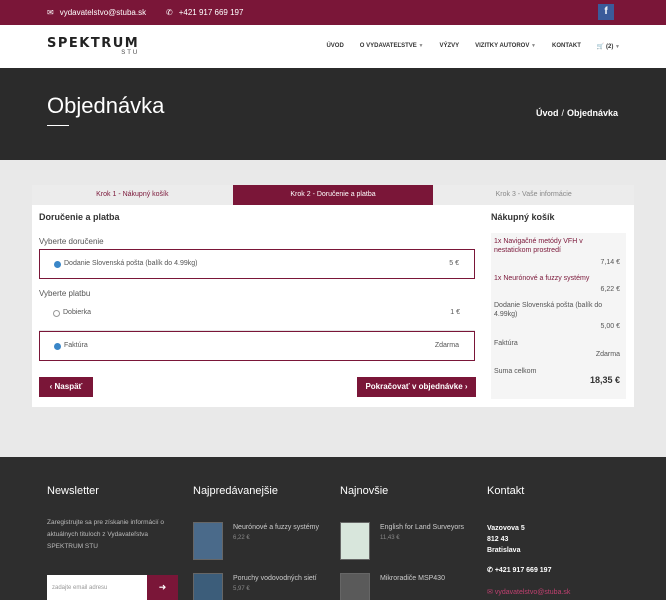 Image resolution: width=666 pixels, height=600 pixels. I want to click on nav-item-label: ÚVOD, so click(335, 46).